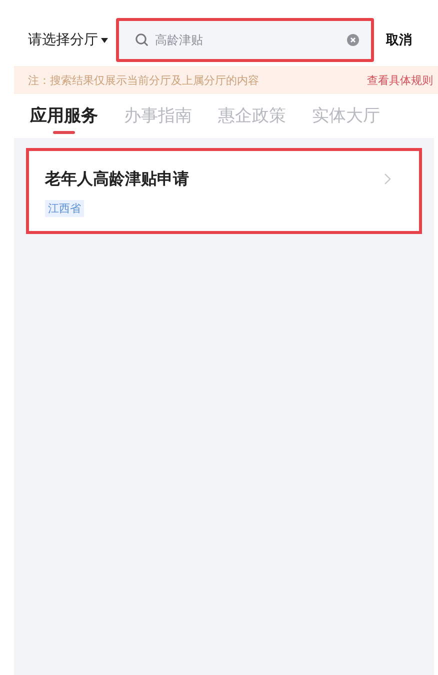 This screenshot has width=438, height=675. What do you see at coordinates (353, 40) in the screenshot?
I see `clear-icon` at bounding box center [353, 40].